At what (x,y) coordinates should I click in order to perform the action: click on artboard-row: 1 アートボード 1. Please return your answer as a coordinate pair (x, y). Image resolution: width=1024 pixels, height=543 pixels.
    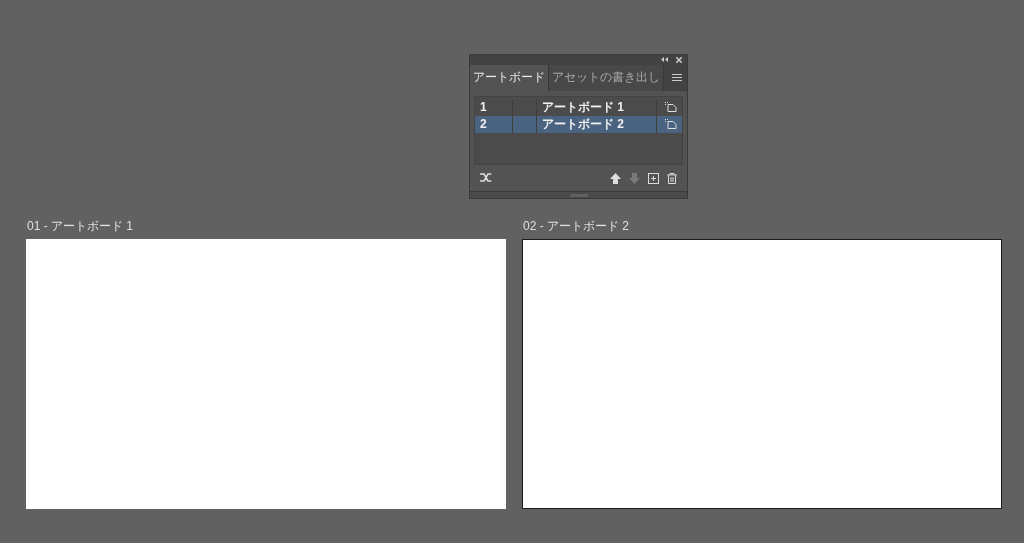
    Looking at the image, I should click on (578, 107).